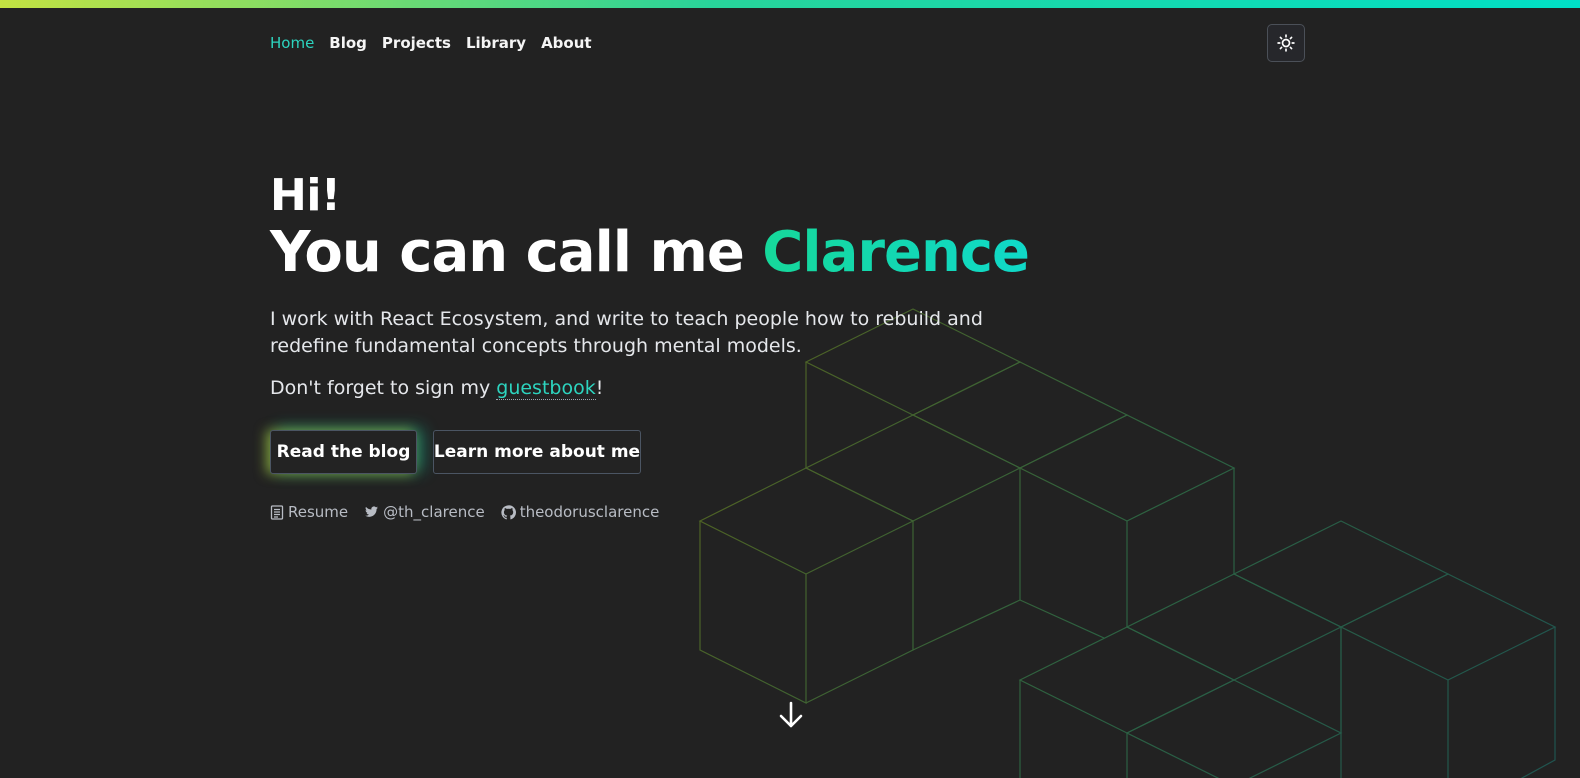 This screenshot has width=1580, height=778. Describe the element at coordinates (305, 195) in the screenshot. I see `hero-greeting: Hi!` at that location.